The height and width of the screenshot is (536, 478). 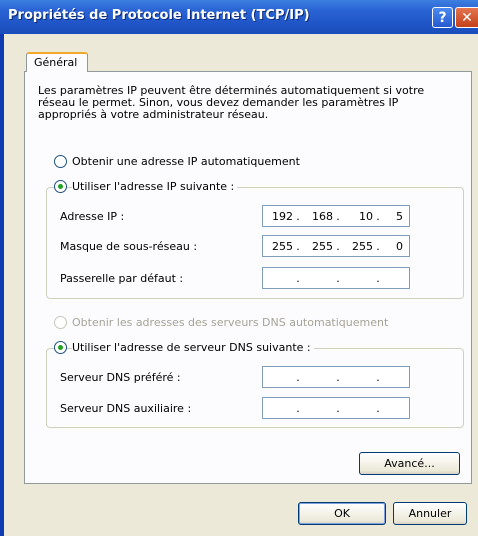 I want to click on radio-ip-manual-label: Utiliser l'adresse IP suivante :, so click(x=155, y=186).